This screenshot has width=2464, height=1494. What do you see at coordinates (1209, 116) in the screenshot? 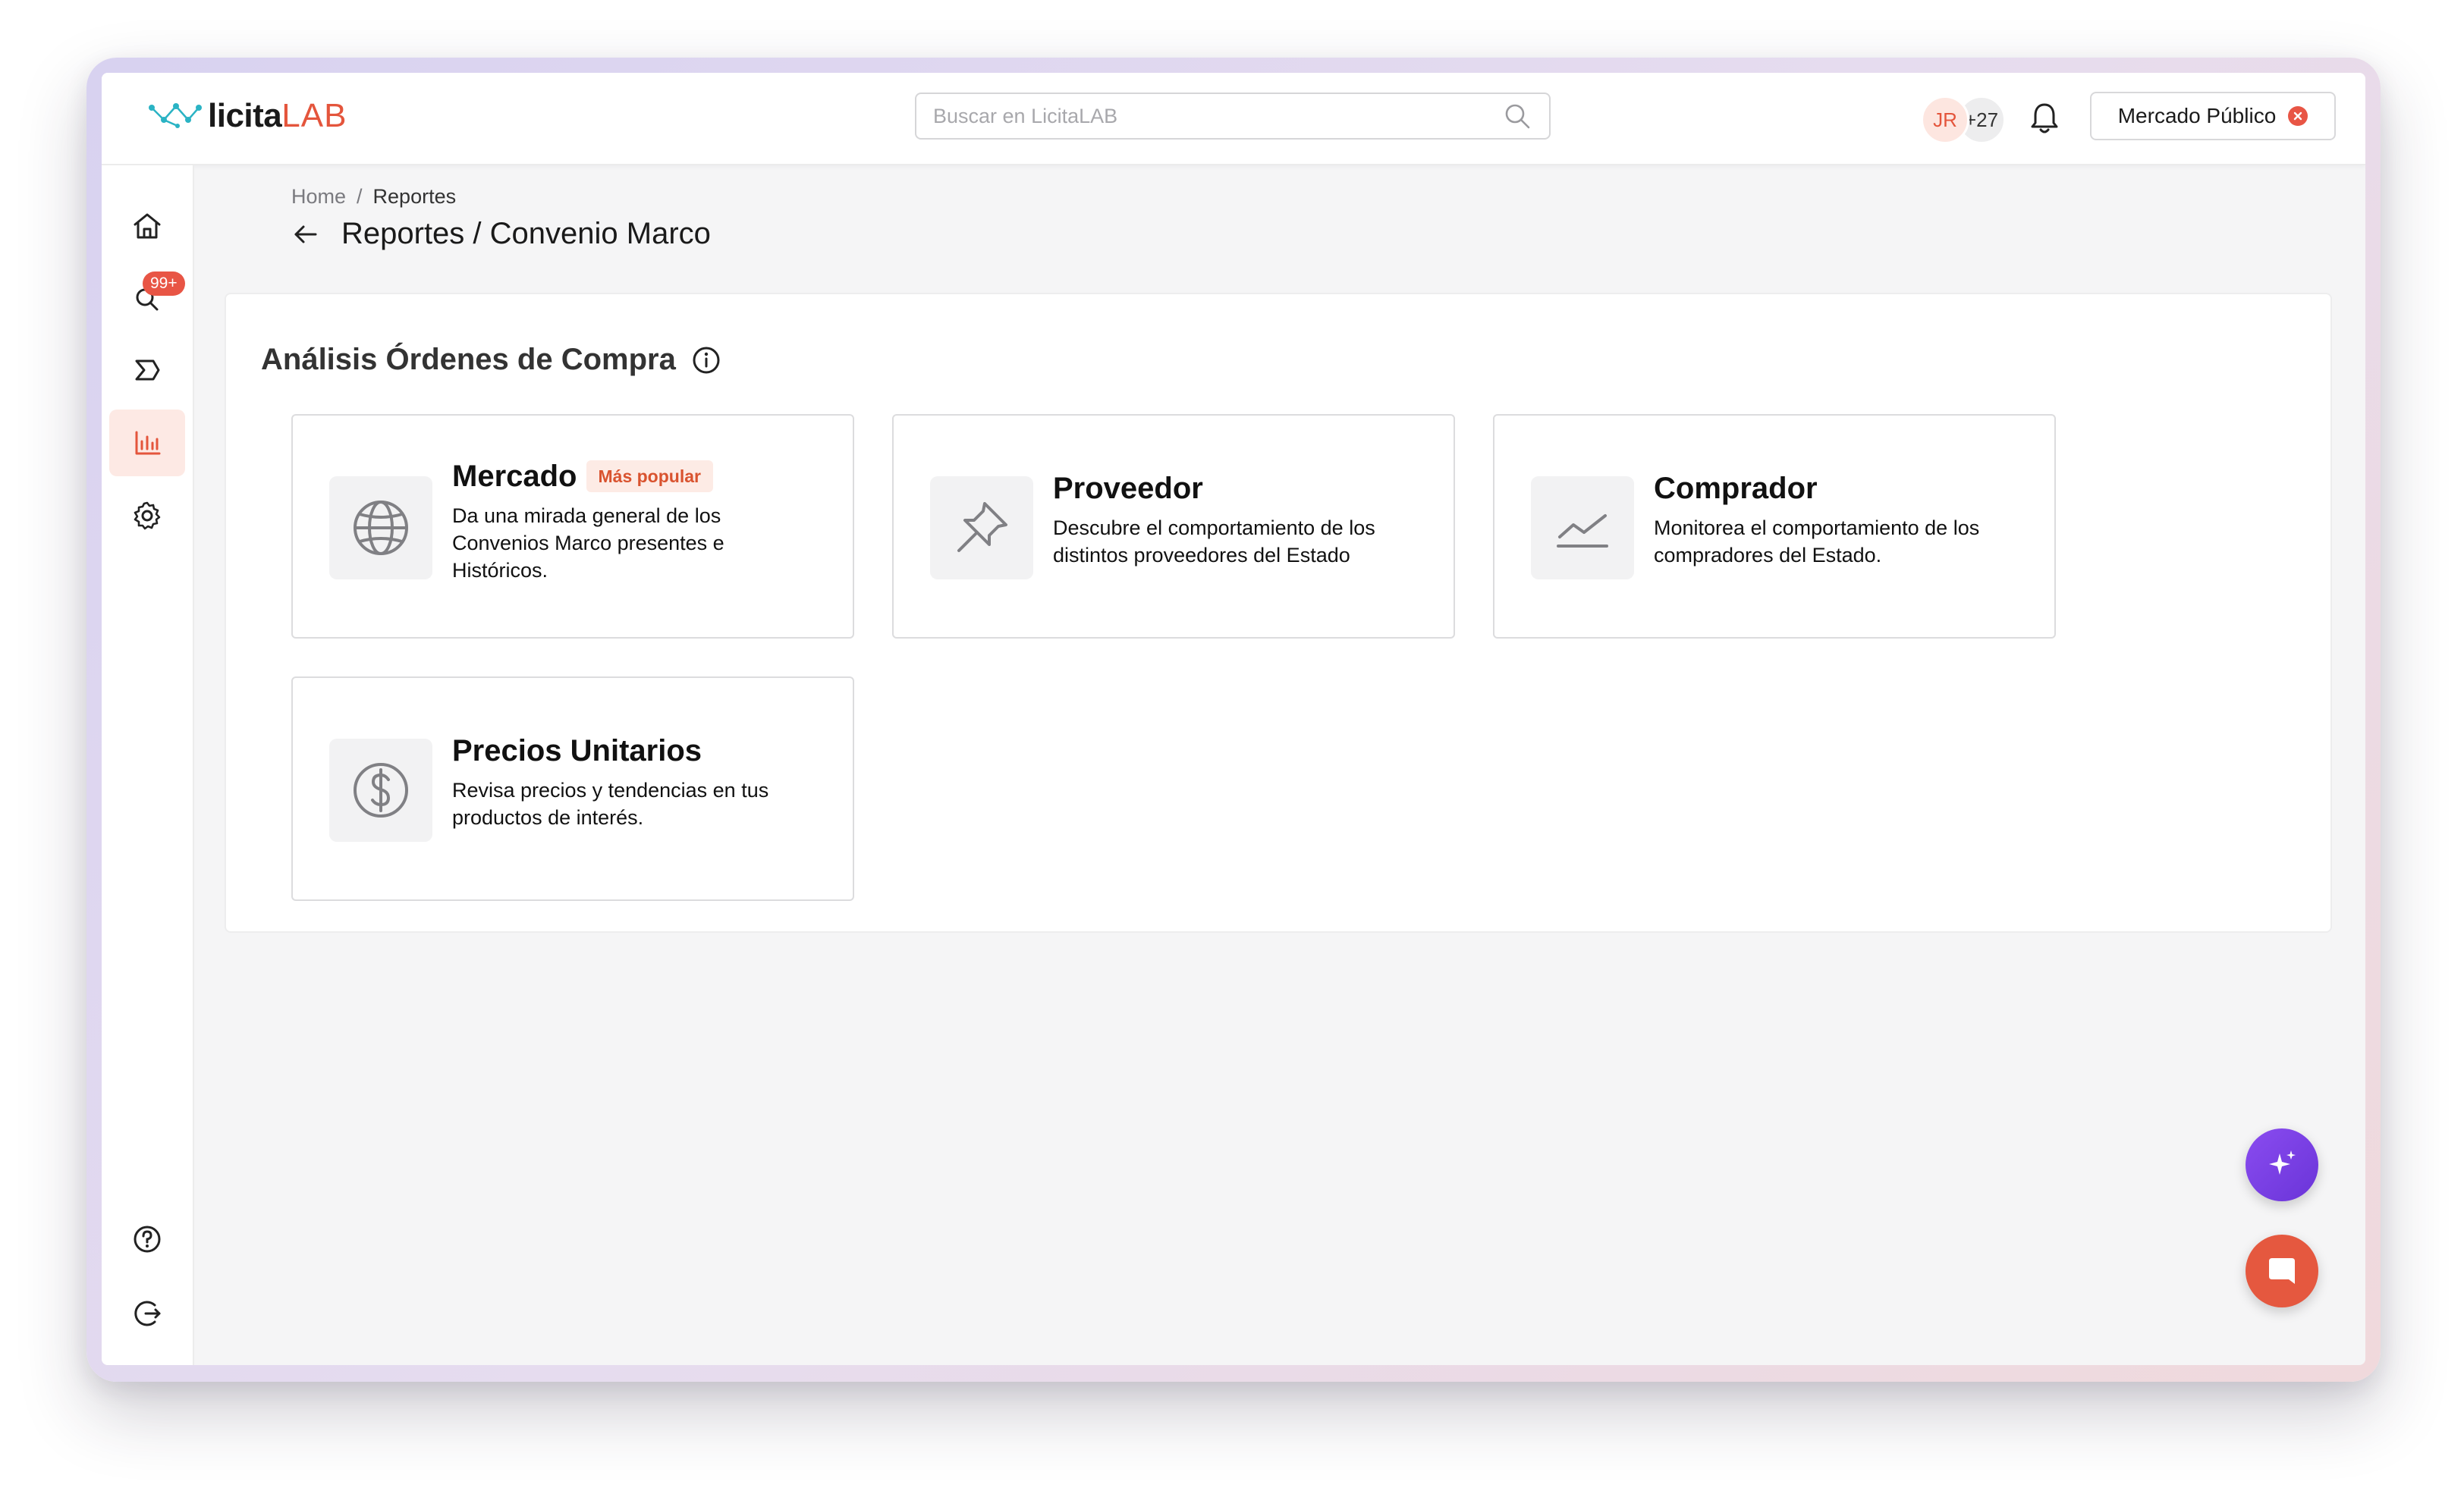
I see `search-input` at bounding box center [1209, 116].